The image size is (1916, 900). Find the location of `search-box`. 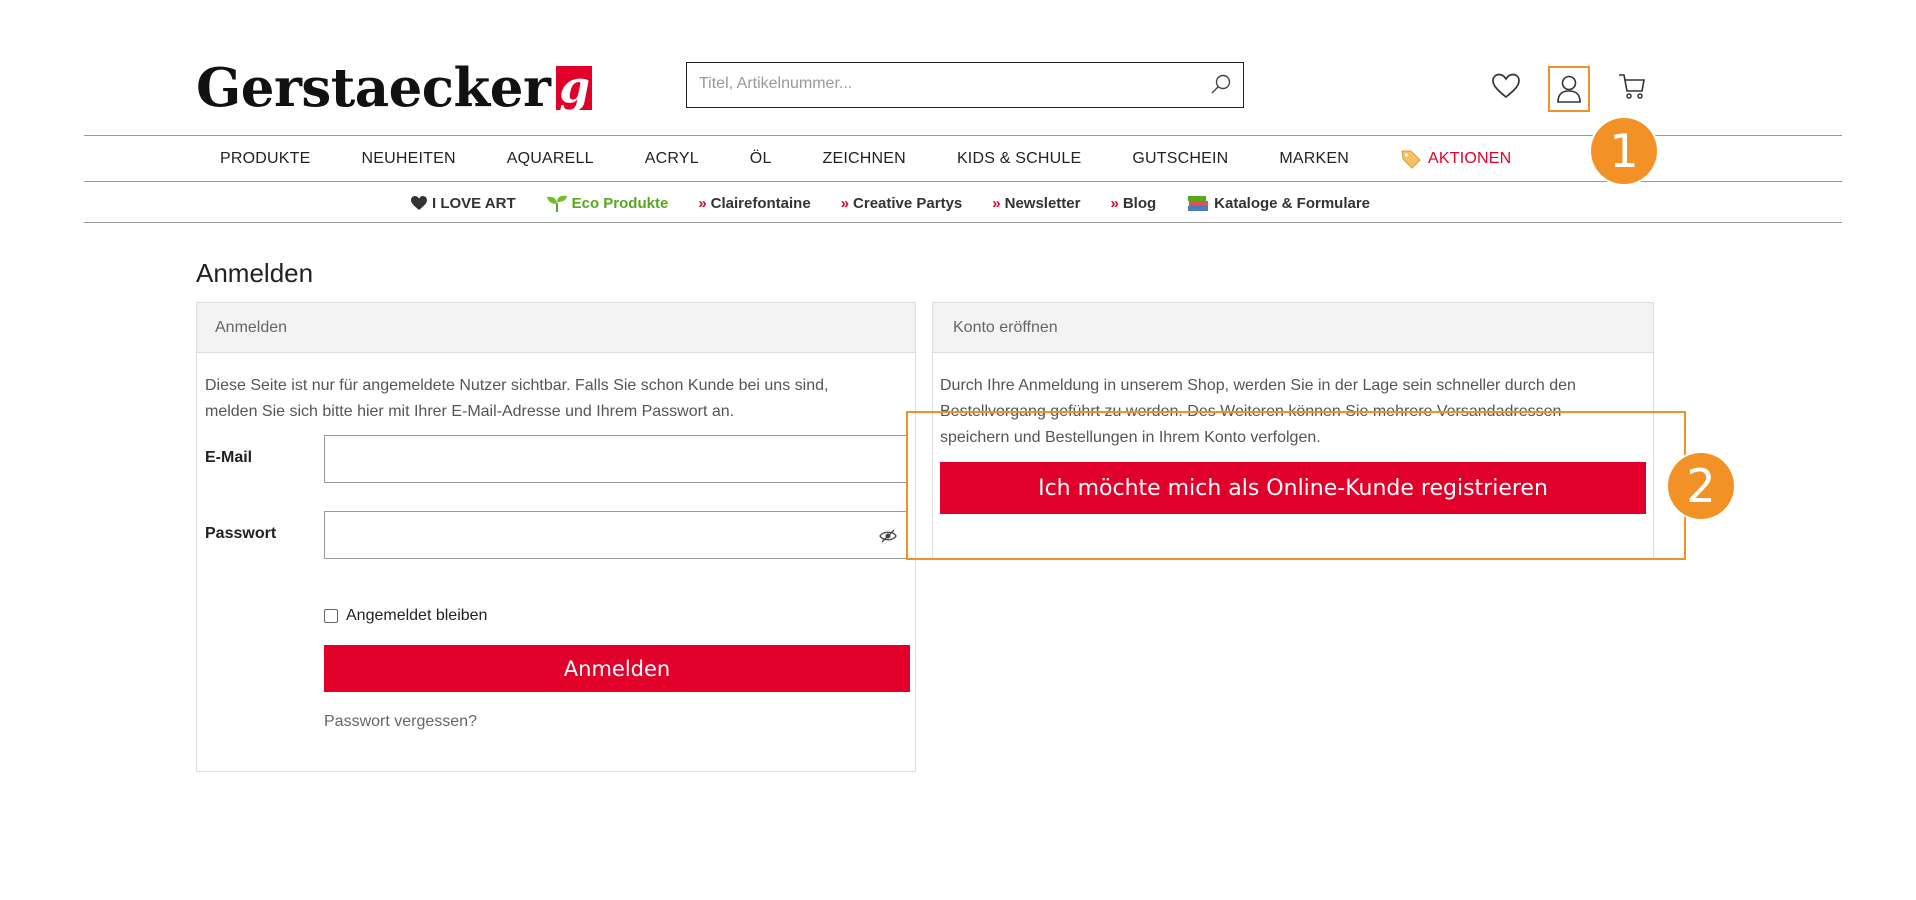

search-box is located at coordinates (965, 85).